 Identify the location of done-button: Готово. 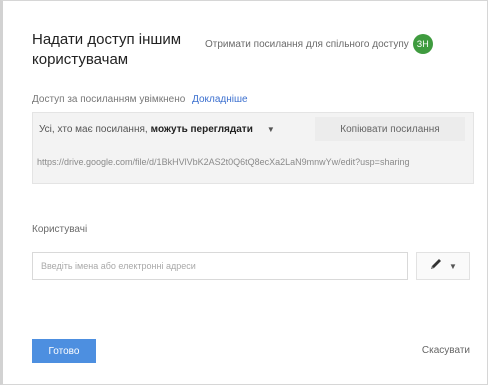
(64, 351).